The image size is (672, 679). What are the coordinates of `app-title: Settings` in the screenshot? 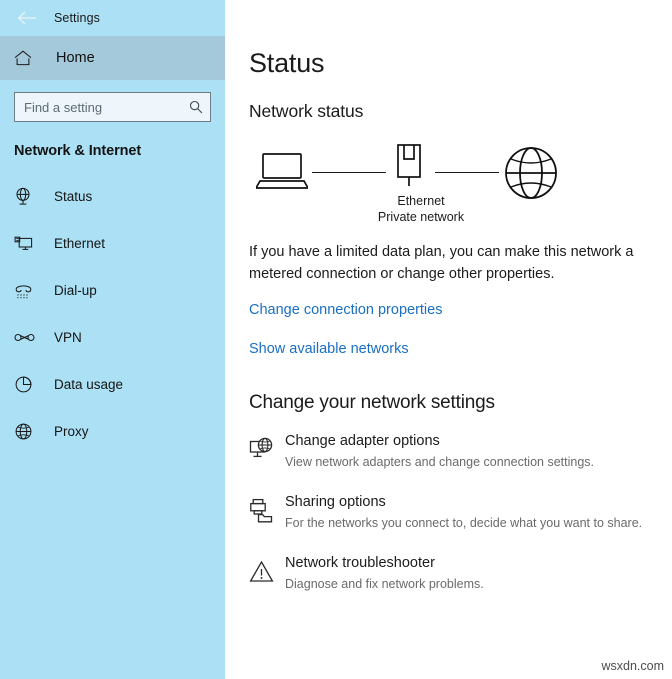 It's located at (77, 18).